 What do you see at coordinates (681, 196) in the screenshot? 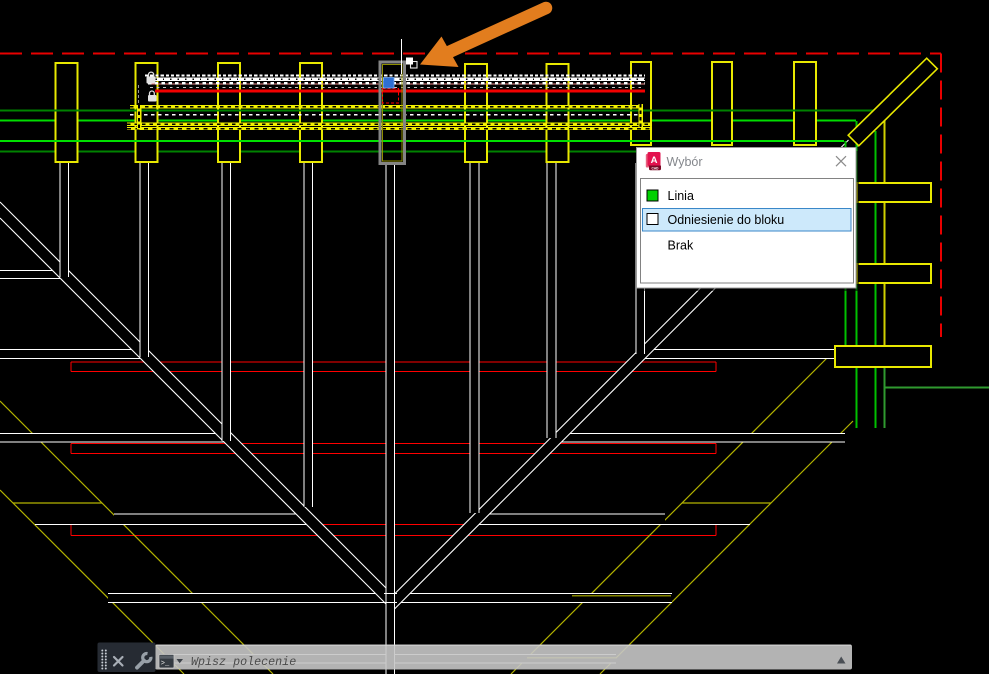
I see `svg-text: Linia` at bounding box center [681, 196].